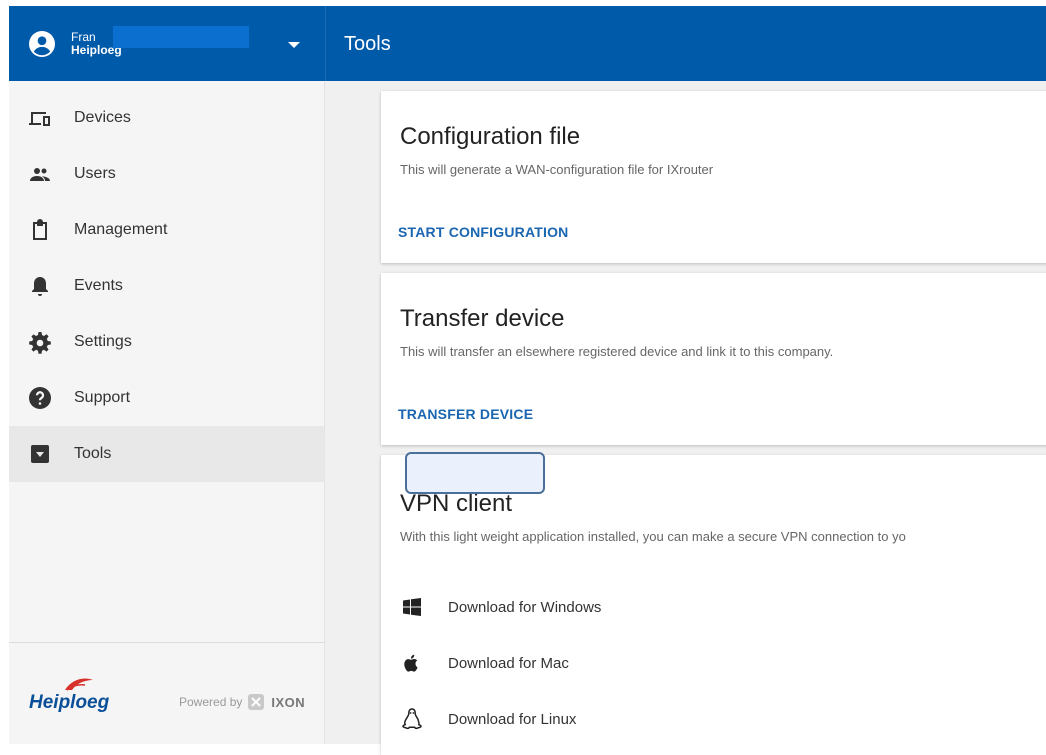 The height and width of the screenshot is (755, 1046). What do you see at coordinates (103, 341) in the screenshot?
I see `sidebar-item-label: Settings` at bounding box center [103, 341].